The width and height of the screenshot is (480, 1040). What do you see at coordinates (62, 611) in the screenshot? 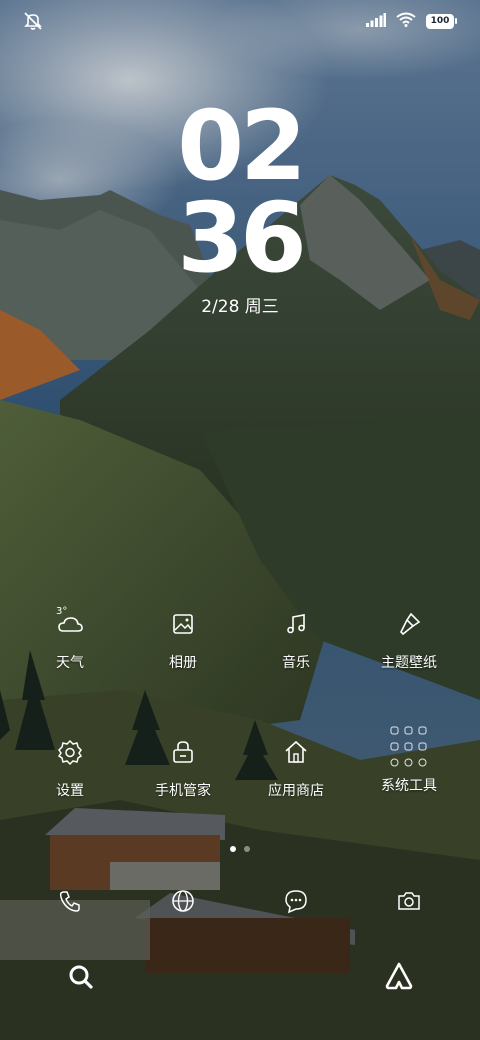
I see `weather-temp: 3°` at bounding box center [62, 611].